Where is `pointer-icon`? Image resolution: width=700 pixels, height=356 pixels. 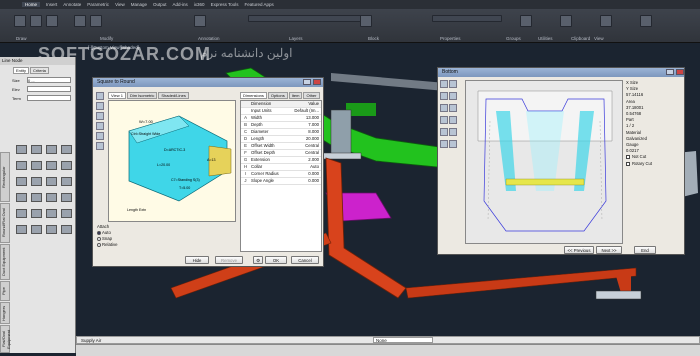
pointer-icon is located at coordinates (444, 84).